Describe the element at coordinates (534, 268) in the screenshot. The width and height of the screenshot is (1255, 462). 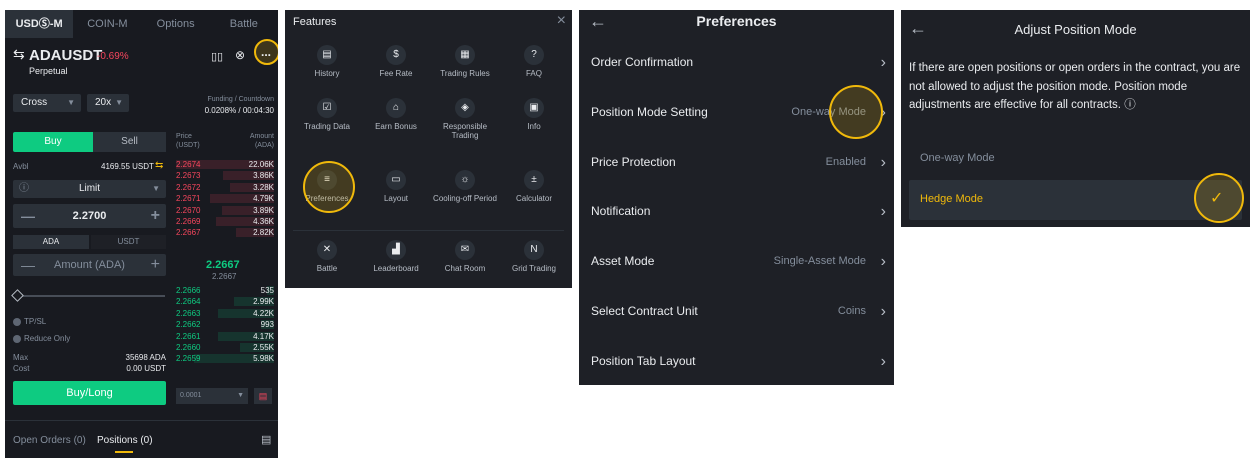
I see `feature-label: Grid Trading` at that location.